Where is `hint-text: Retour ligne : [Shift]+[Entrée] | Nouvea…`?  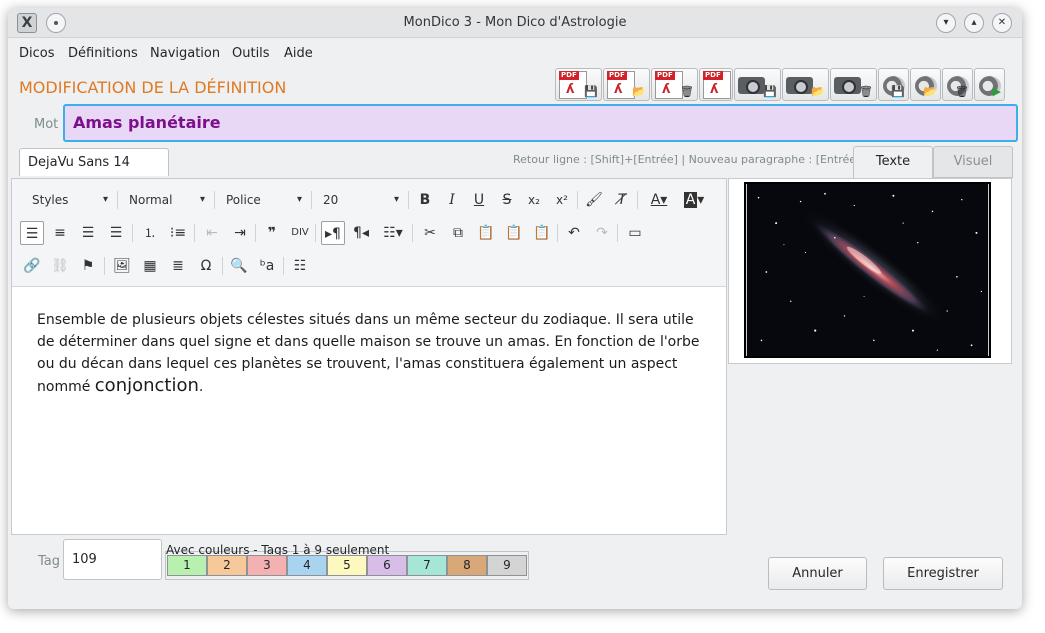 hint-text: Retour ligne : [Shift]+[Entrée] | Nouvea… is located at coordinates (687, 159).